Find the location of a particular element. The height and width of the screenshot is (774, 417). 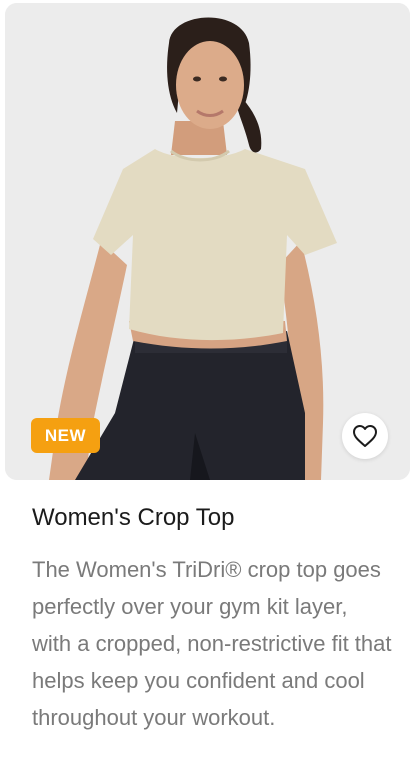

wishlist-button is located at coordinates (365, 436).